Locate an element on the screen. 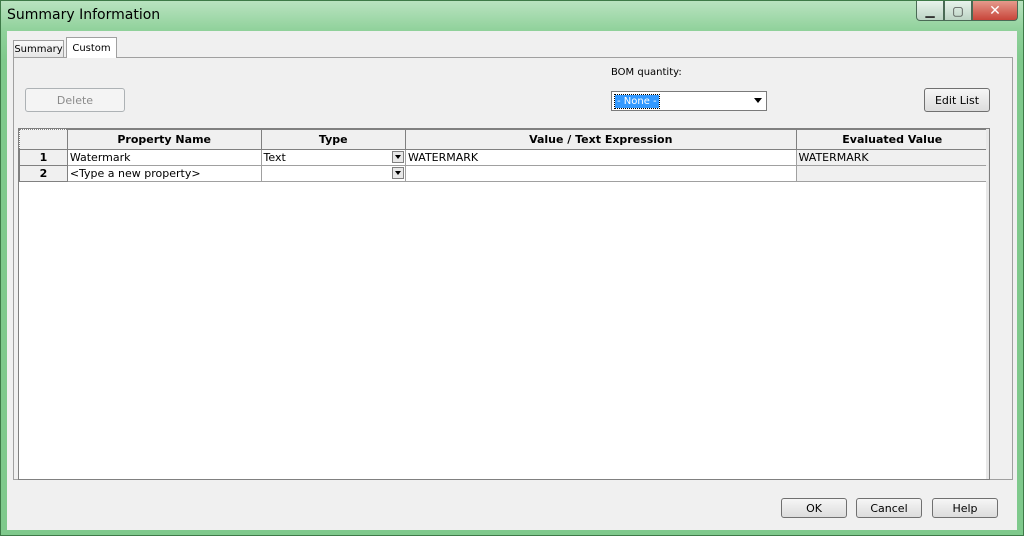 This screenshot has width=1024, height=536. chevron-down-icon is located at coordinates (758, 100).